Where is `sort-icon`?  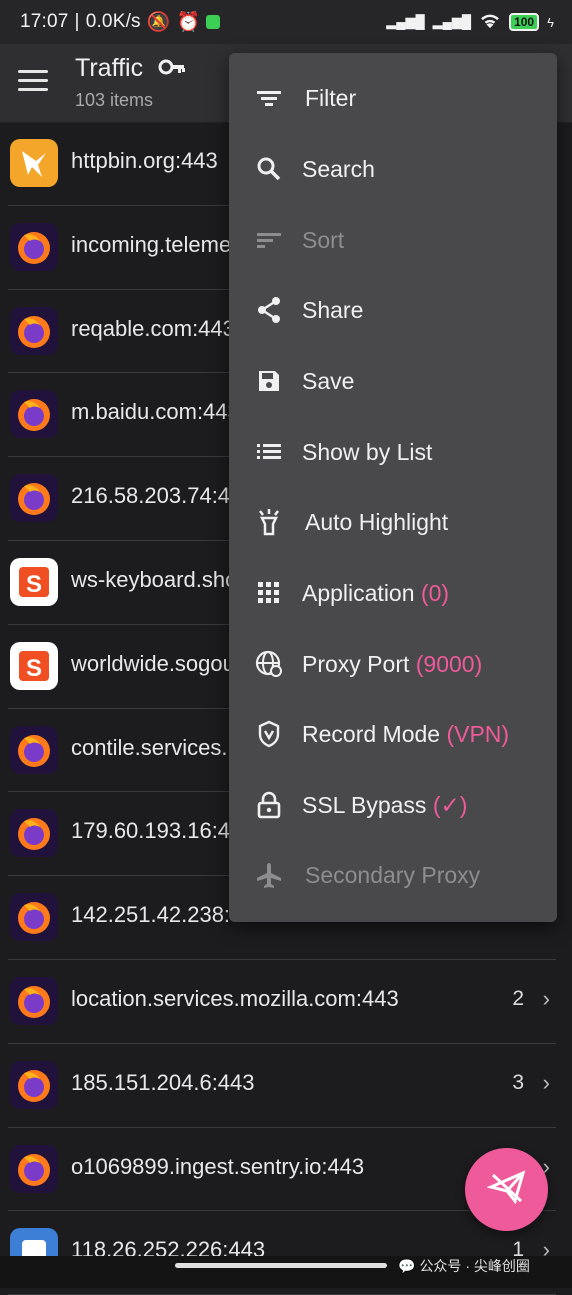
sort-icon is located at coordinates (269, 240).